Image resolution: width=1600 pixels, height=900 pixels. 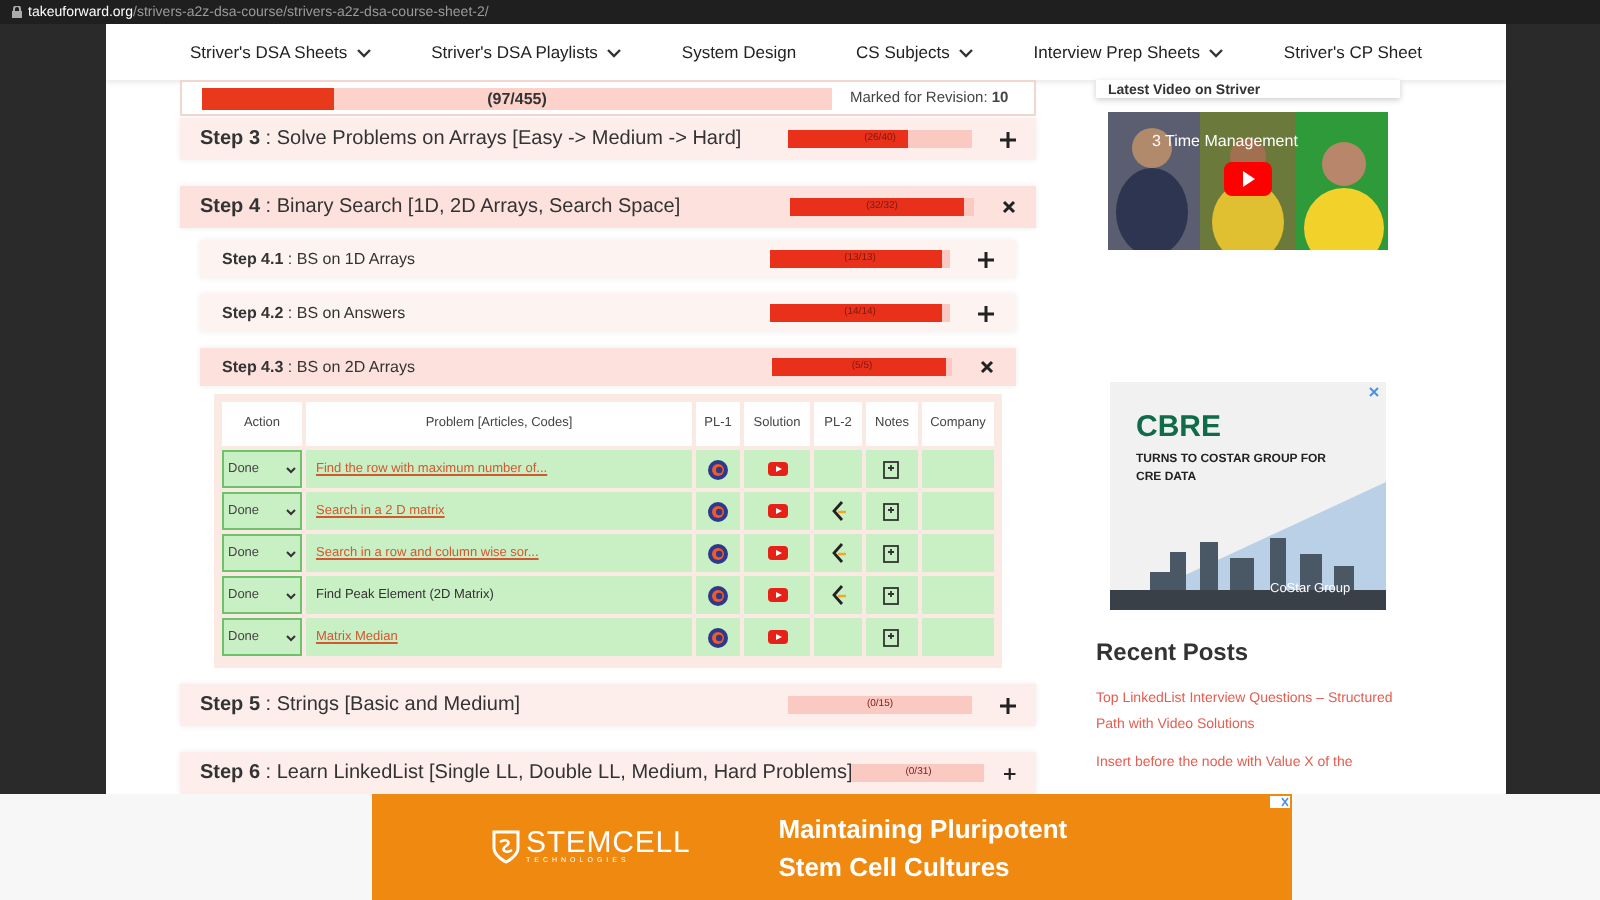 What do you see at coordinates (915, 52) in the screenshot?
I see `nav-link: CS Subjects` at bounding box center [915, 52].